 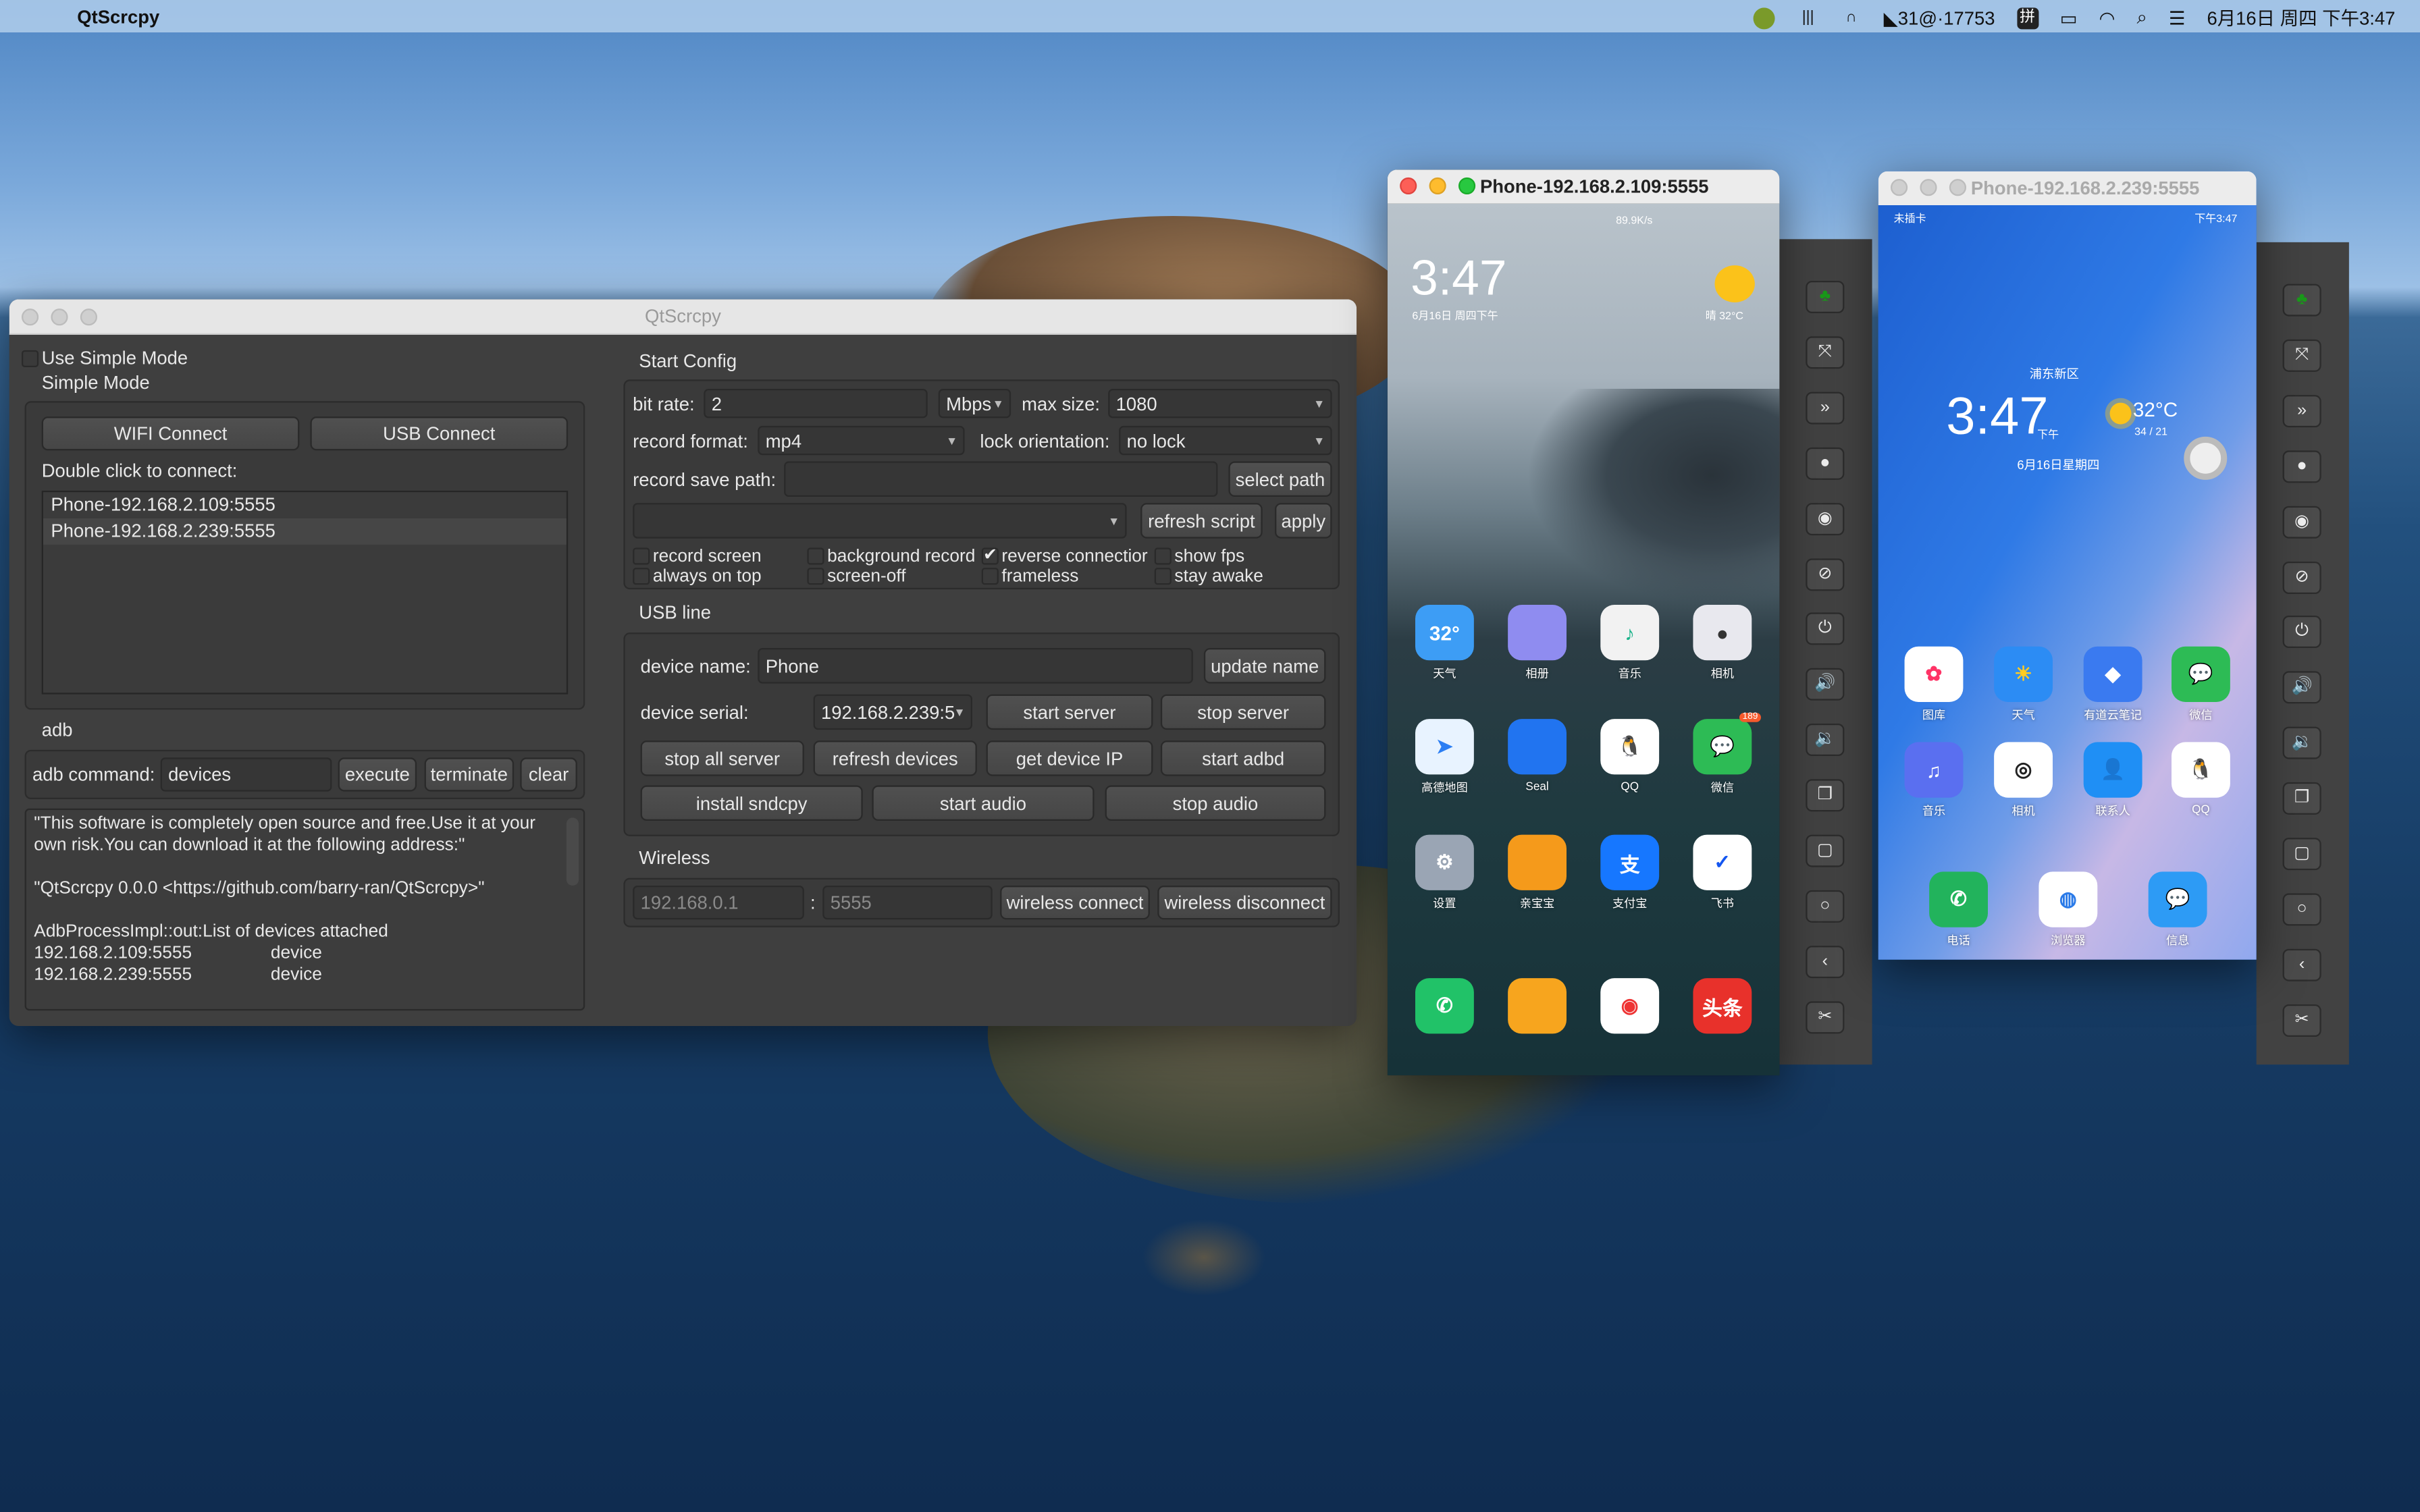 What do you see at coordinates (1808, 17) in the screenshot?
I see `audio-bars-icon: |||` at bounding box center [1808, 17].